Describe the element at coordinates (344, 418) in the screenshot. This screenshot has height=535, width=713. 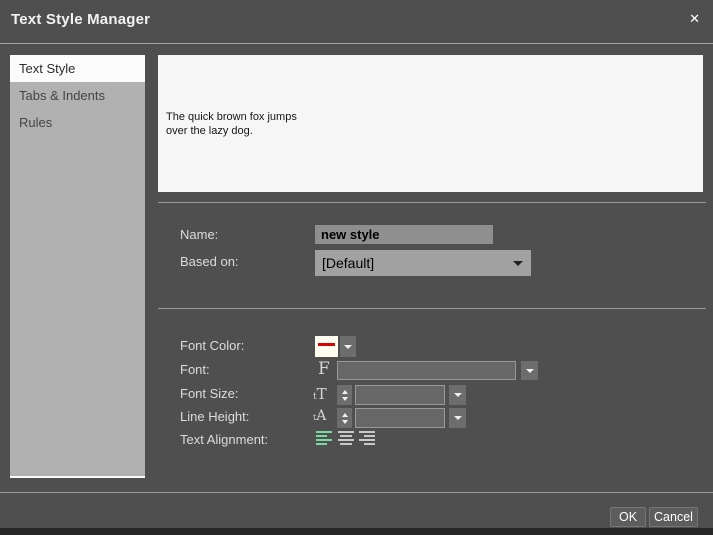
I see `line-height-stepper` at that location.